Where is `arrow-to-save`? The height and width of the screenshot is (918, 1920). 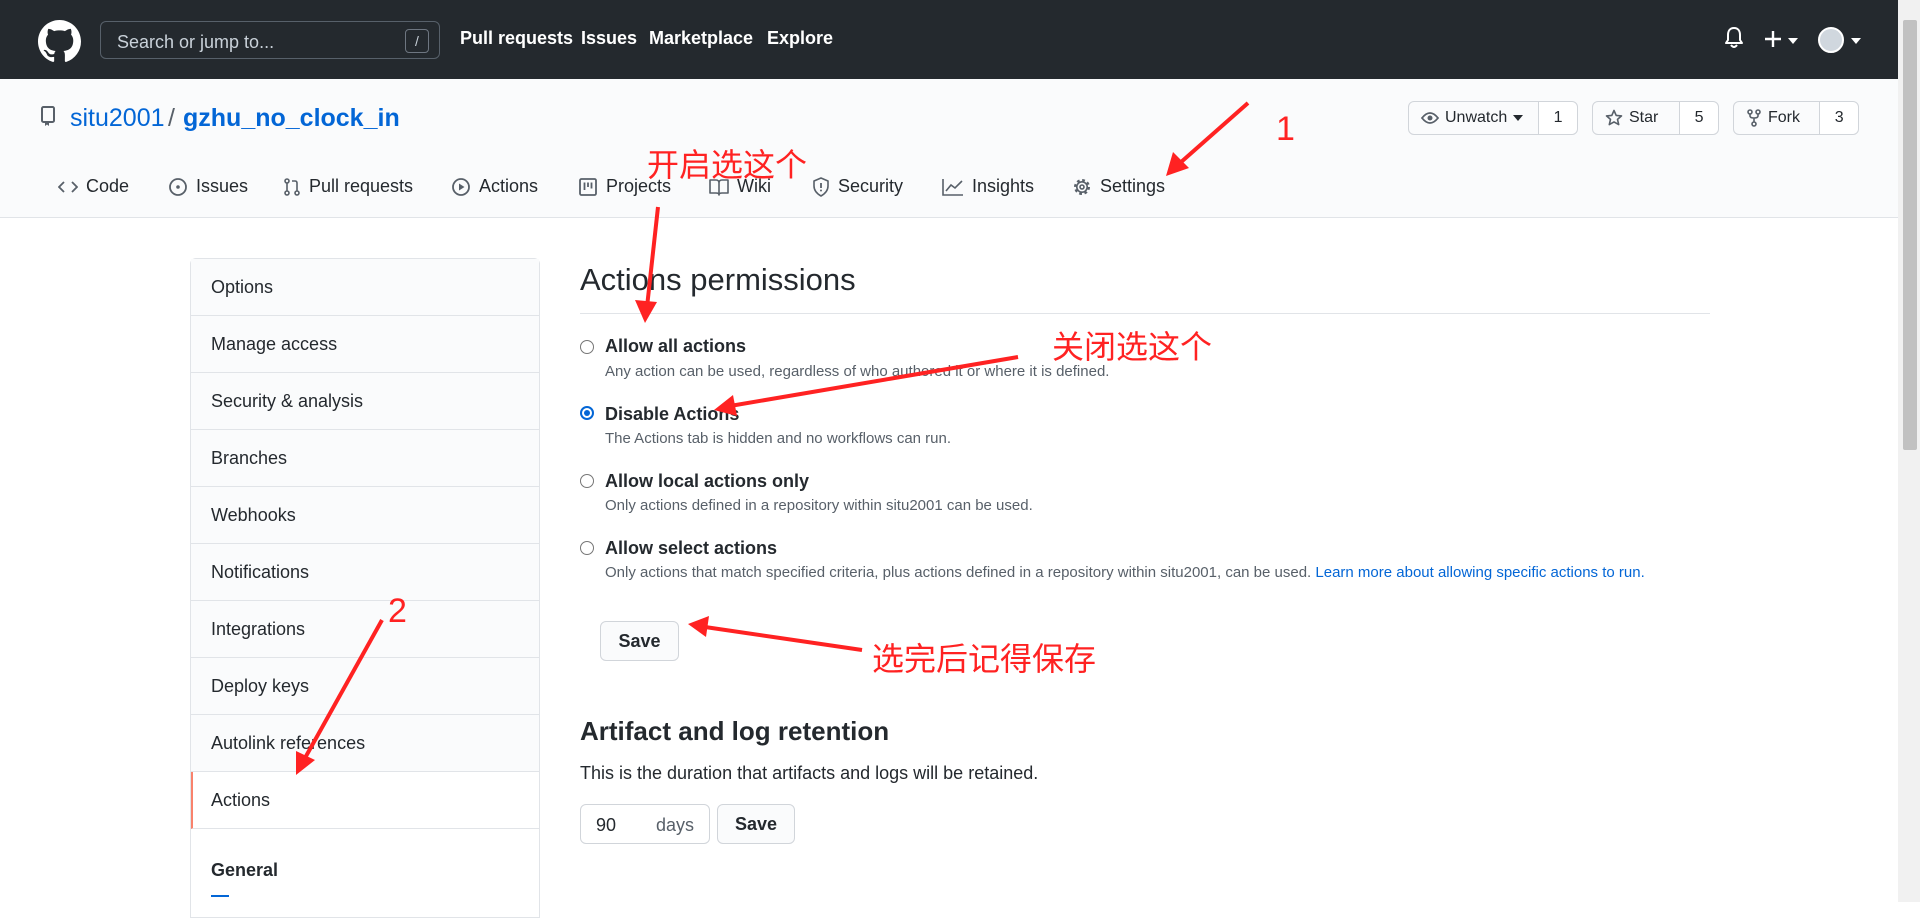 arrow-to-save is located at coordinates (783, 638).